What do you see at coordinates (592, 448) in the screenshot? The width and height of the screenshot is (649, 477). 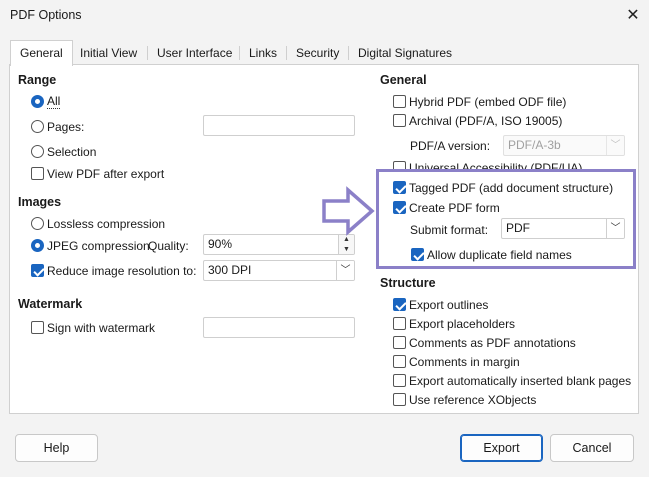 I see `cancel-button: Cancel` at bounding box center [592, 448].